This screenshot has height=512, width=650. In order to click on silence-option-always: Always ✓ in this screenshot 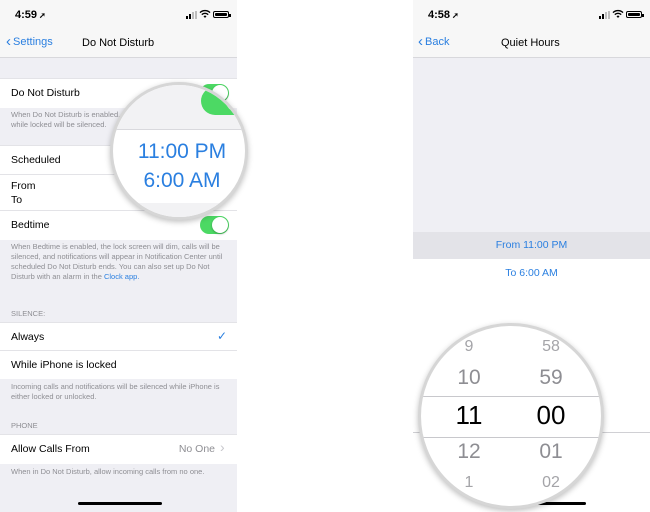, I will do `click(118, 336)`.